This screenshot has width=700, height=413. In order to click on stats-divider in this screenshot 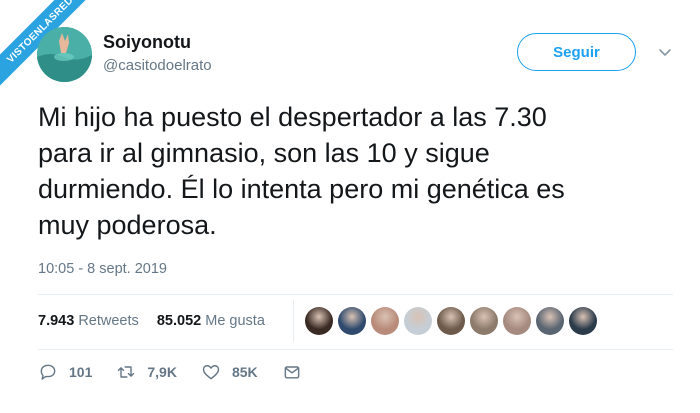, I will do `click(293, 321)`.